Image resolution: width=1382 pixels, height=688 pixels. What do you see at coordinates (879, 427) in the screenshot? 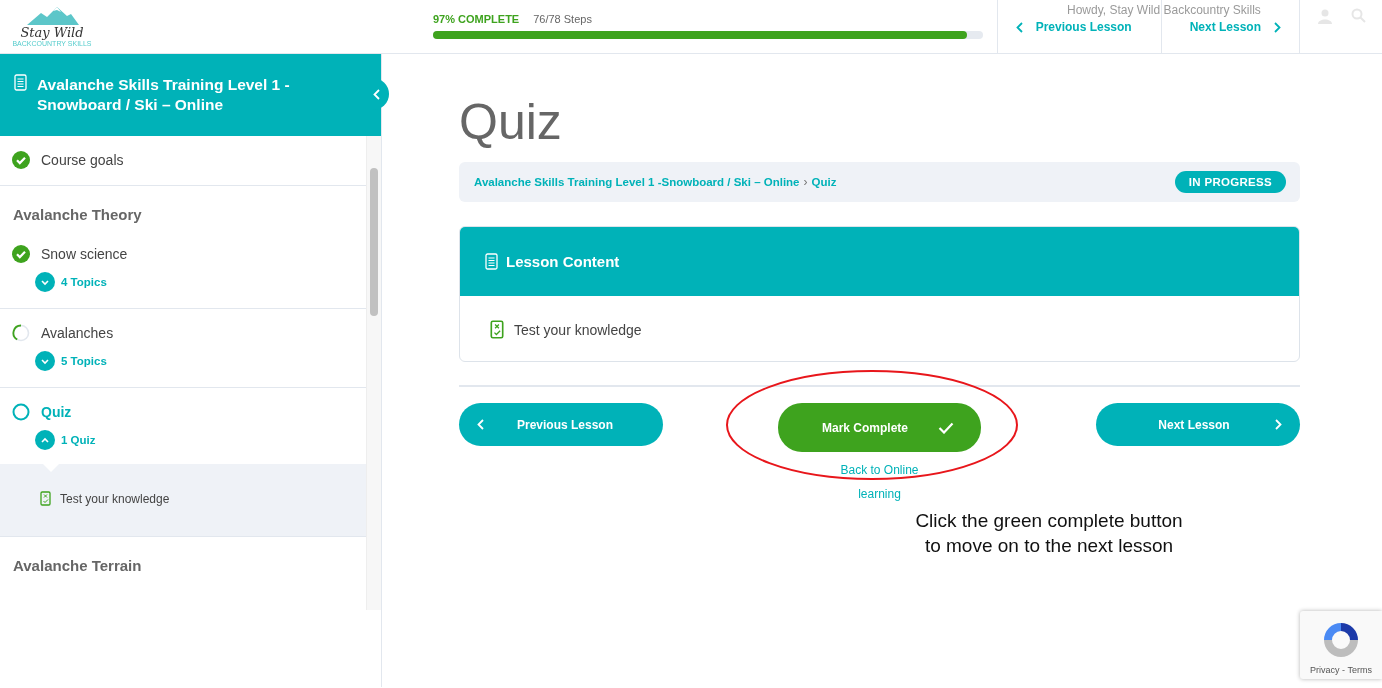
I see `mark-complete-button: Mark Complete` at bounding box center [879, 427].